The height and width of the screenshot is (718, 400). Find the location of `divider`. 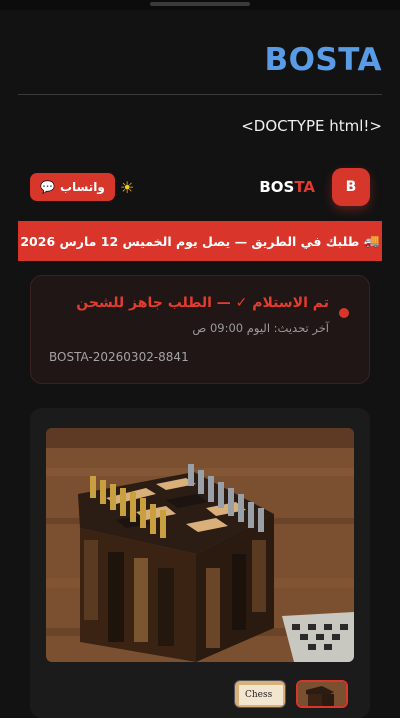

divider is located at coordinates (200, 94).